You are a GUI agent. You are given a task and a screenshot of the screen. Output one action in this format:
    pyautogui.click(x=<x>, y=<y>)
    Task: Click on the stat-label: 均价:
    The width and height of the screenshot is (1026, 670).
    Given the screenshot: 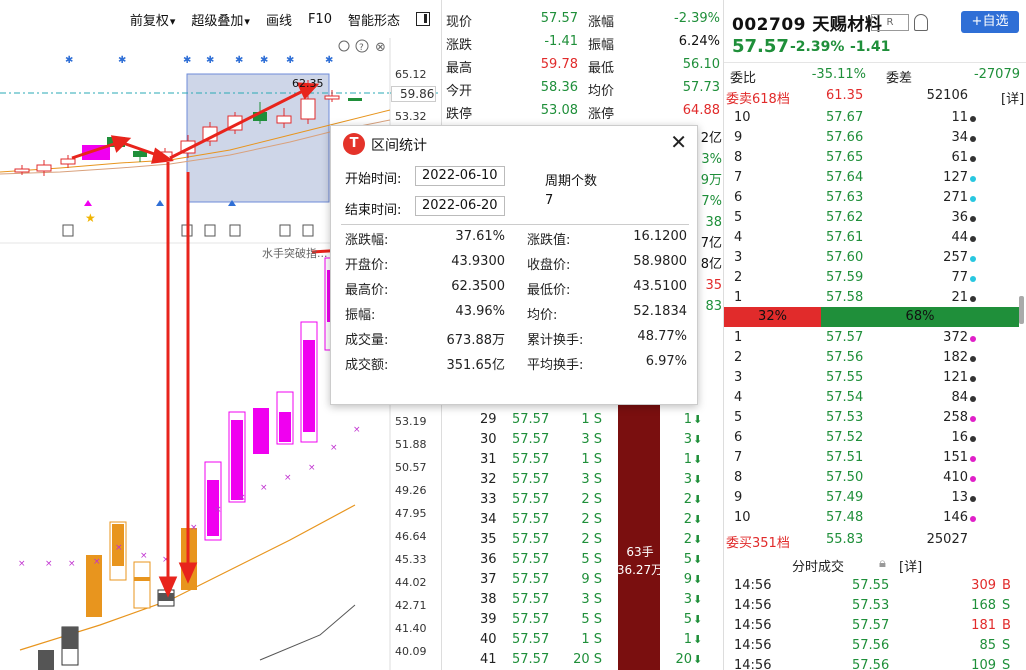 What is the action you would take?
    pyautogui.click(x=542, y=315)
    